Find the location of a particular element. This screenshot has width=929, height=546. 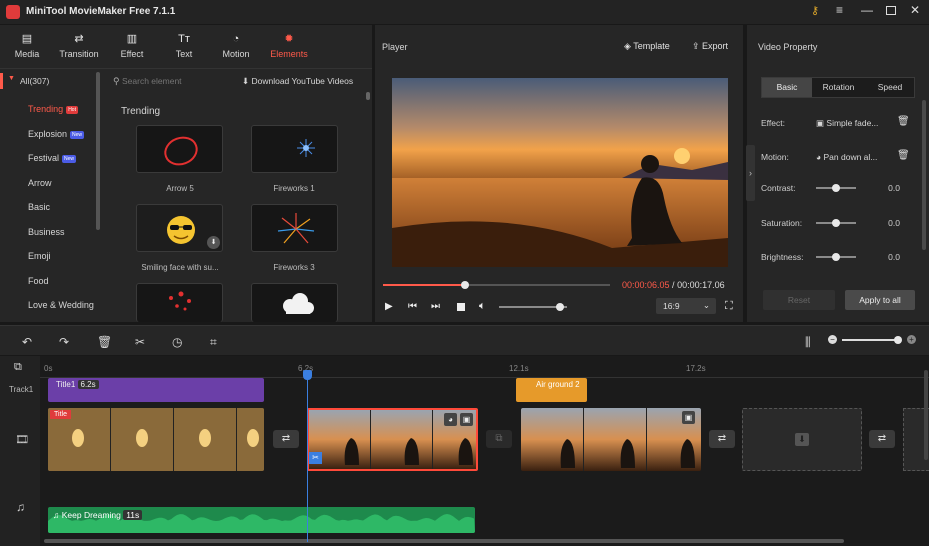

fullscreen-icon: ⛶ is located at coordinates (729, 306).